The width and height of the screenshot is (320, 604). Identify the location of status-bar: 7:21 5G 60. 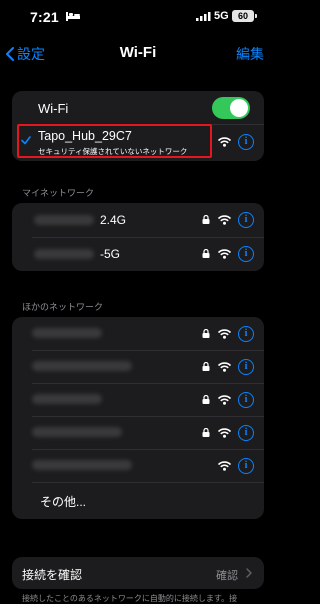
(138, 17).